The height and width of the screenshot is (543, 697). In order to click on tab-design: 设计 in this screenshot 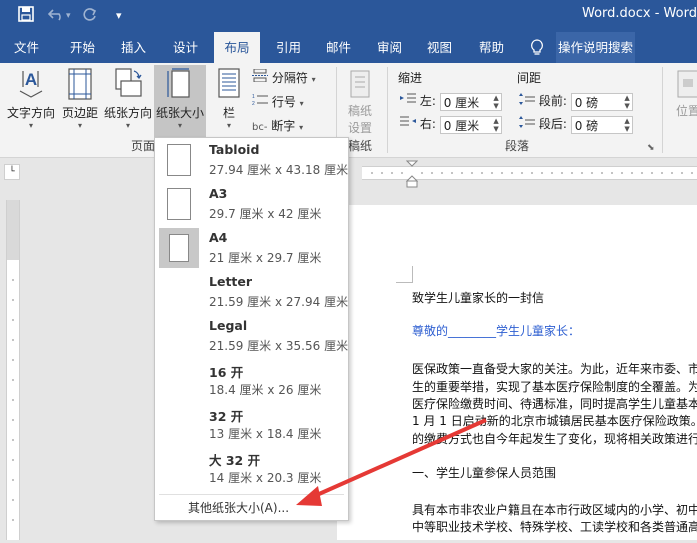, I will do `click(185, 47)`.